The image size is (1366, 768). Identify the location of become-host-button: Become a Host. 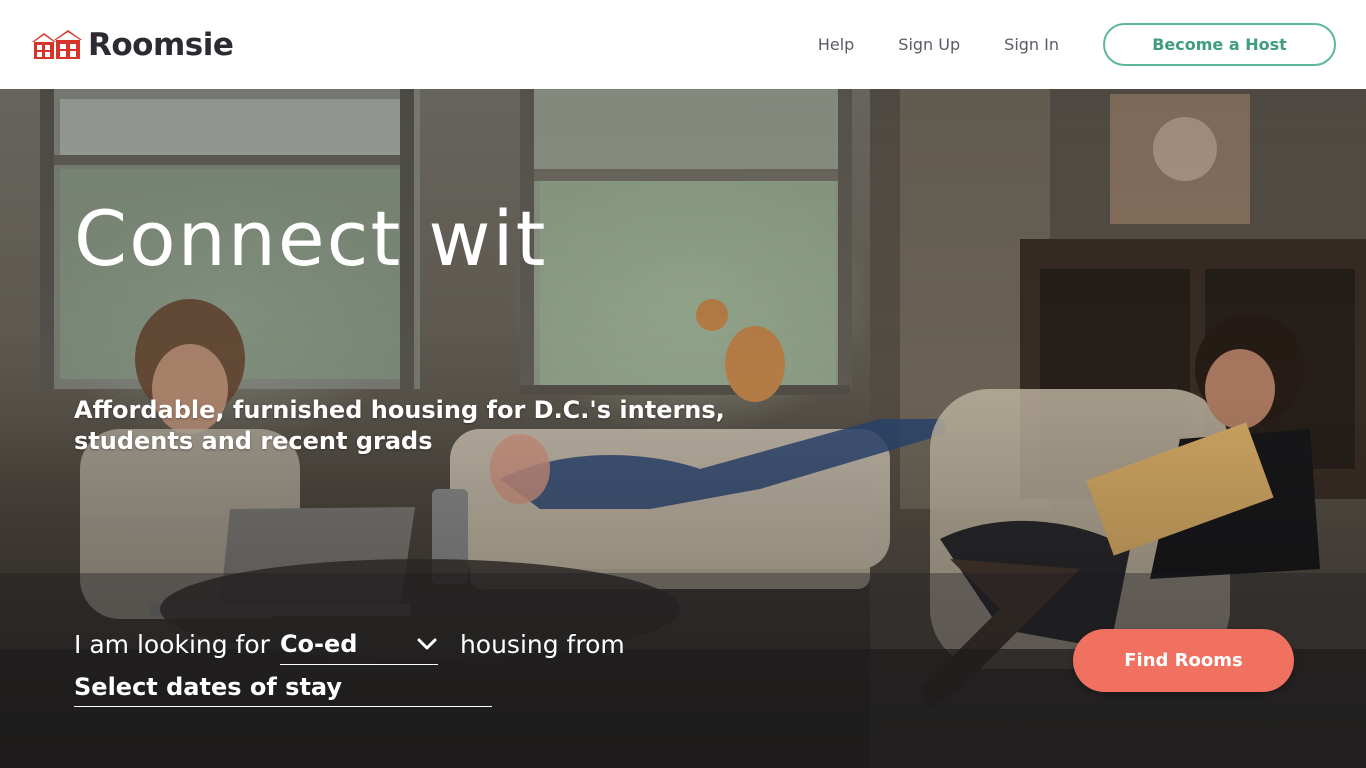
(1219, 44).